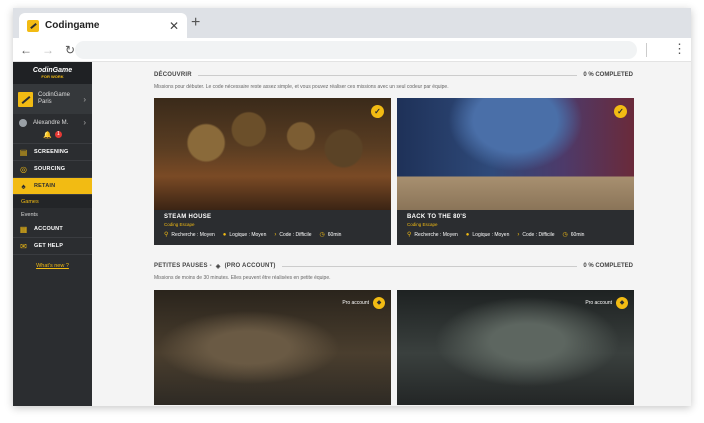  I want to click on notification-badge: 1, so click(58, 134).